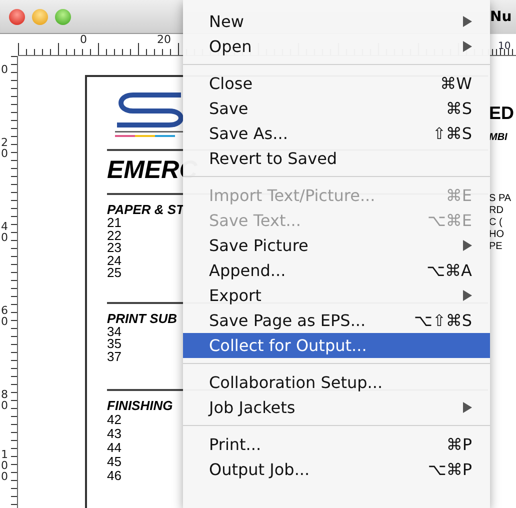 This screenshot has width=516, height=508. What do you see at coordinates (501, 17) in the screenshot?
I see `window-title: Nu` at bounding box center [501, 17].